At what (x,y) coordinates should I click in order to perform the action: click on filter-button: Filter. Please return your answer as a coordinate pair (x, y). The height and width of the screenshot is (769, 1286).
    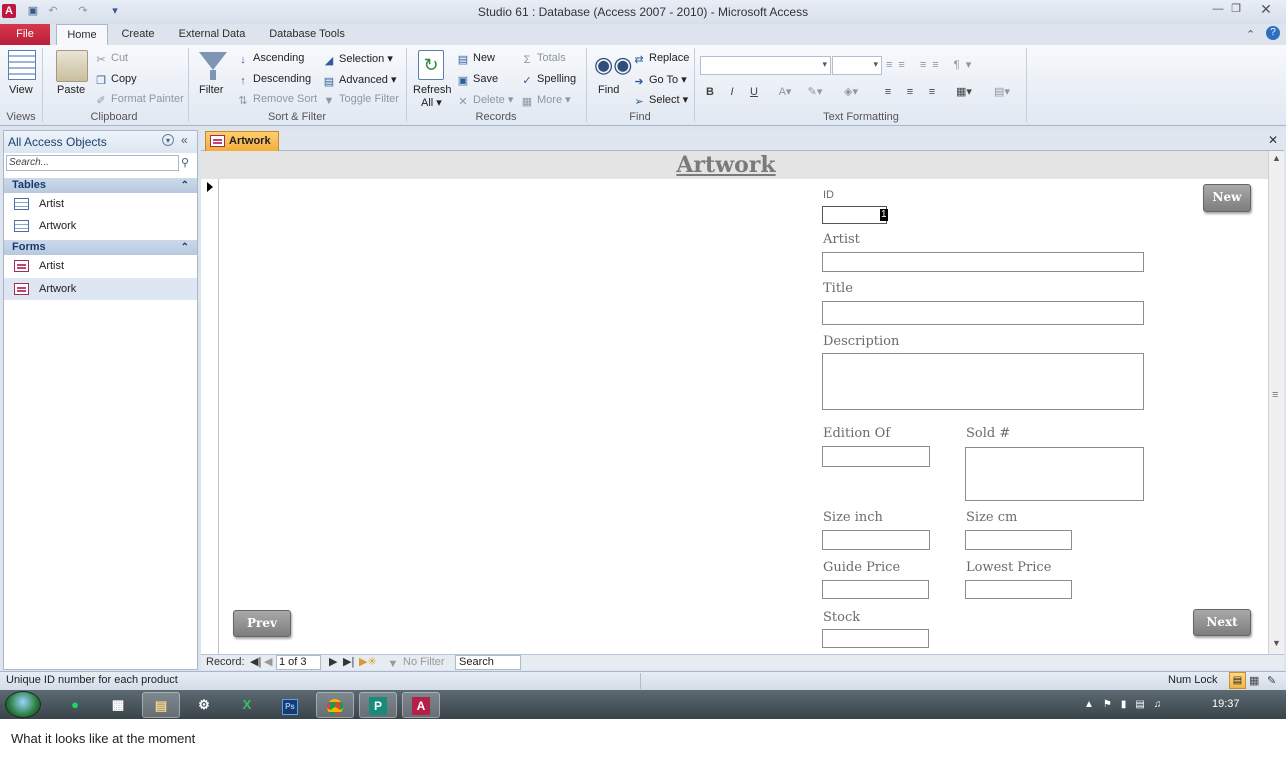
    Looking at the image, I should click on (211, 90).